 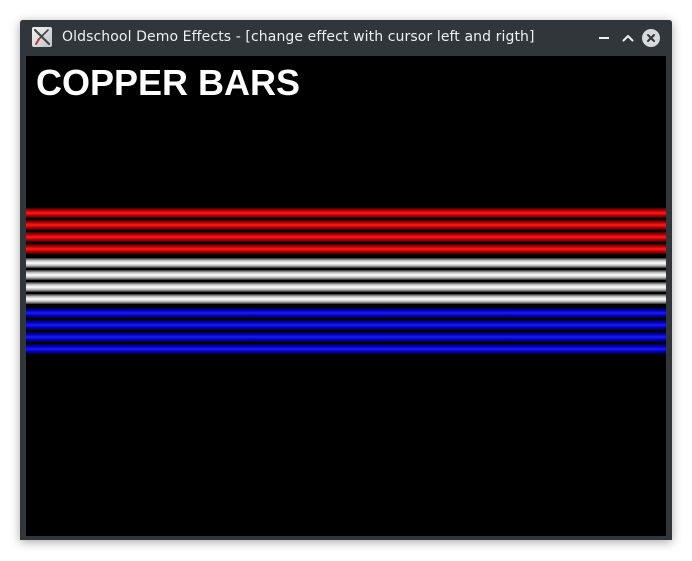 I want to click on minimize-icon, so click(x=604, y=38).